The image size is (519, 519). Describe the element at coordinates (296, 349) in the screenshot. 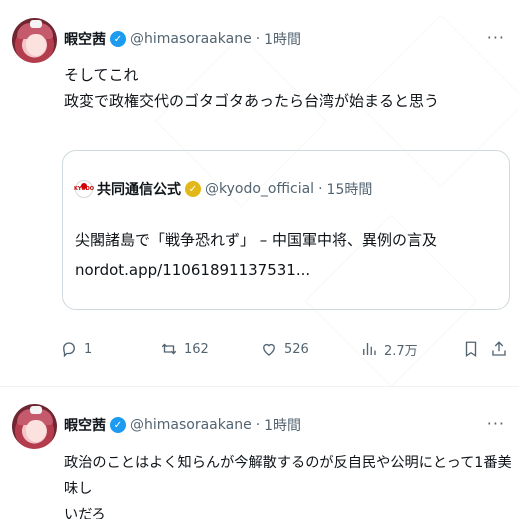

I see `like-count: 526` at that location.